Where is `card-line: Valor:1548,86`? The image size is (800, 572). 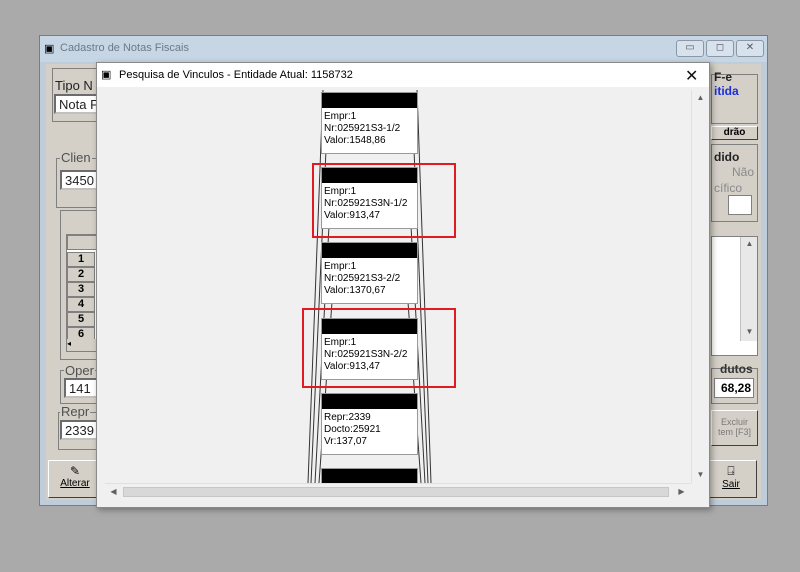
card-line: Valor:1548,86 is located at coordinates (355, 140).